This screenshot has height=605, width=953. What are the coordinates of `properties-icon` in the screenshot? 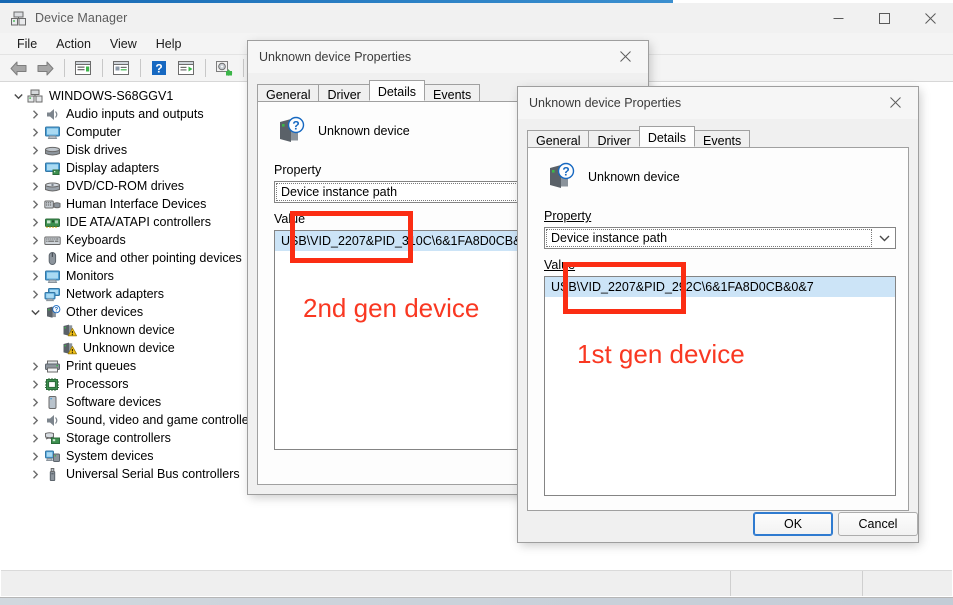 It's located at (83, 68).